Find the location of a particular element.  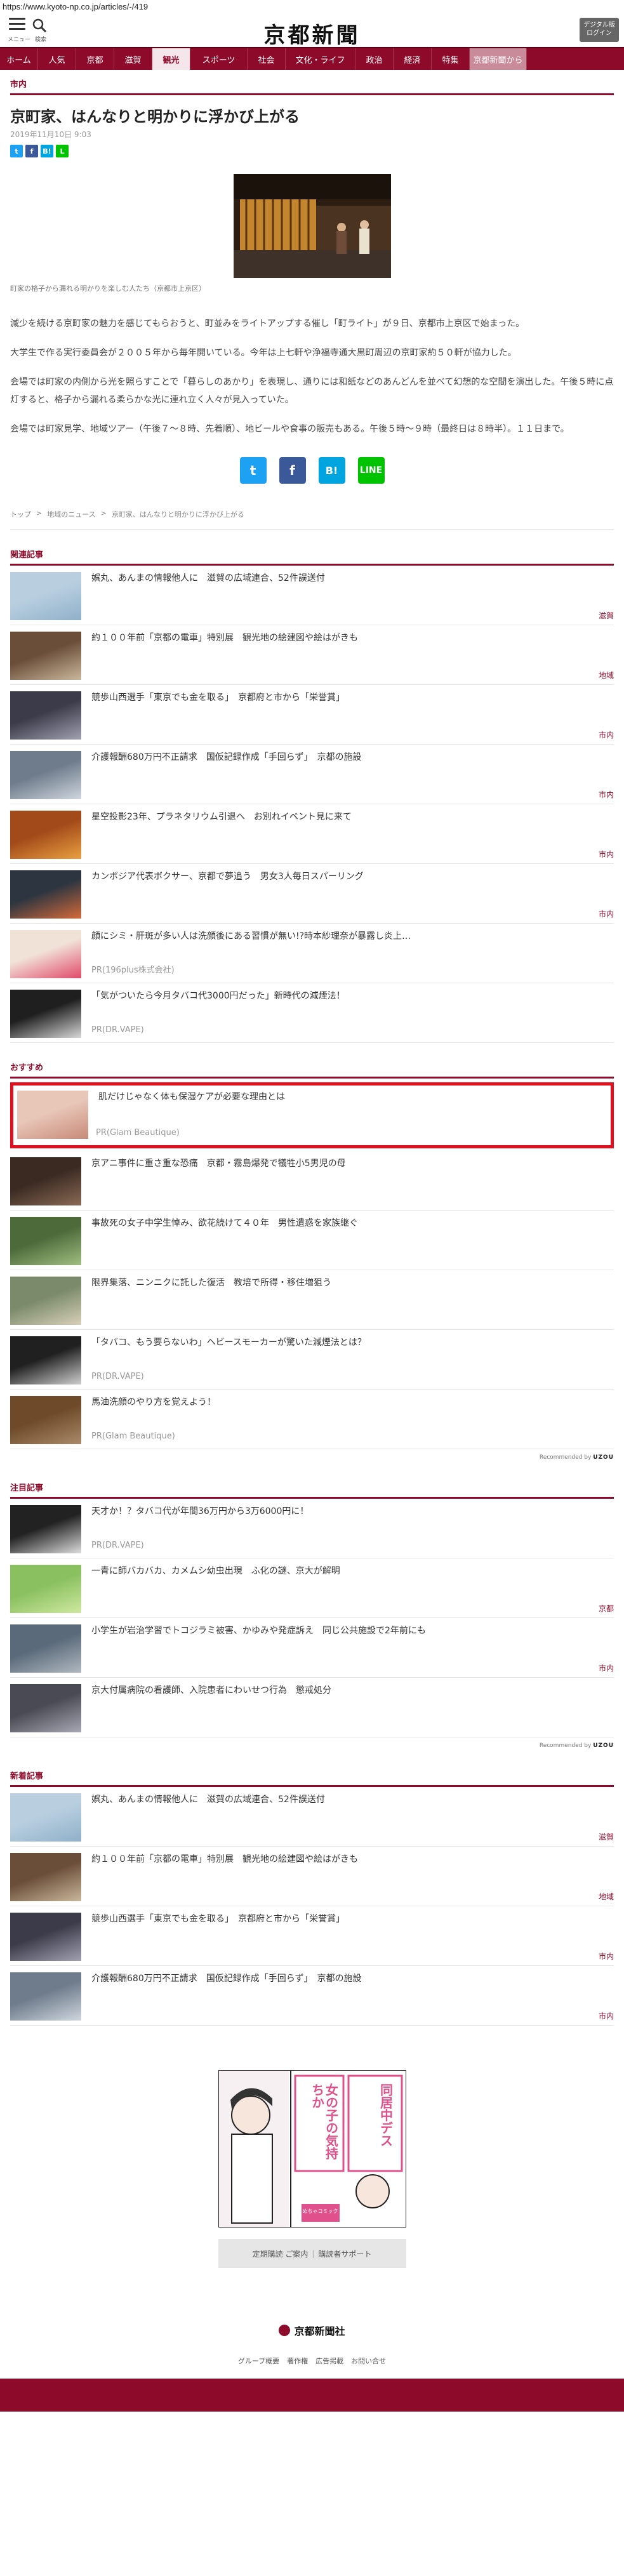

nav-tab-4: 観光 is located at coordinates (171, 59).